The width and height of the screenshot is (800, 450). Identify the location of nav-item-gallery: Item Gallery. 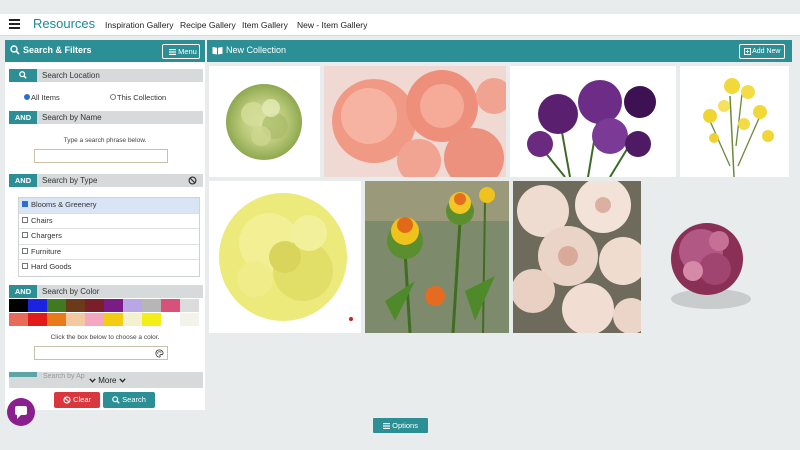
(265, 25).